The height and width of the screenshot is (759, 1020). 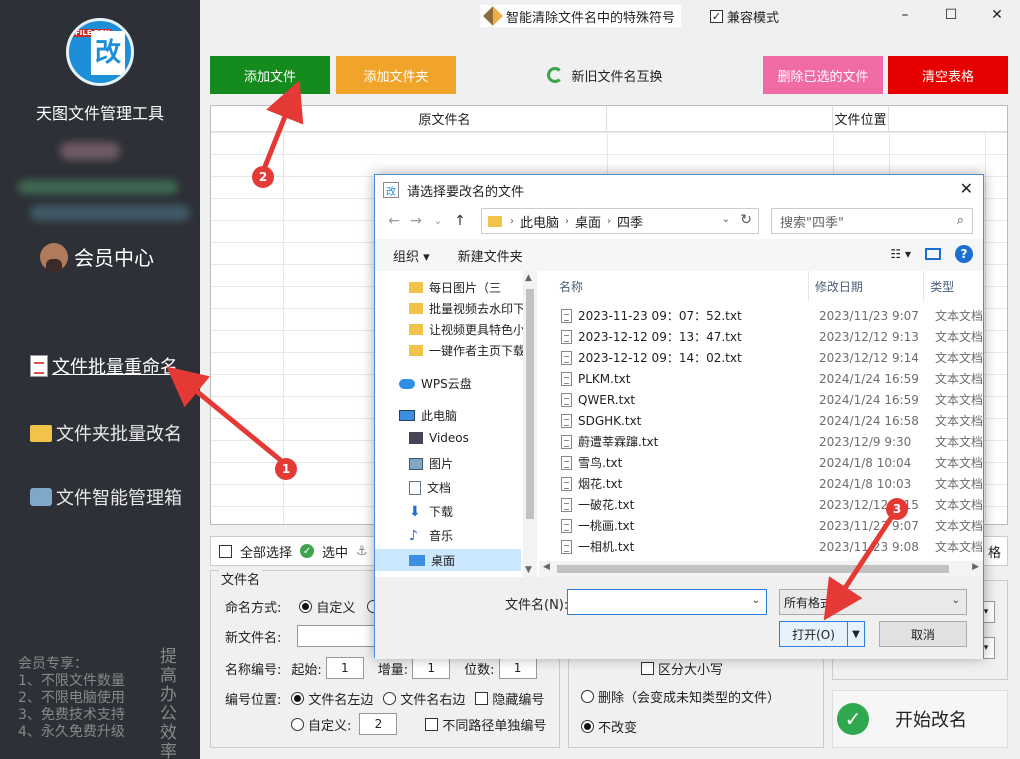 What do you see at coordinates (975, 567) in the screenshot?
I see `scroll-right-icon: ▶` at bounding box center [975, 567].